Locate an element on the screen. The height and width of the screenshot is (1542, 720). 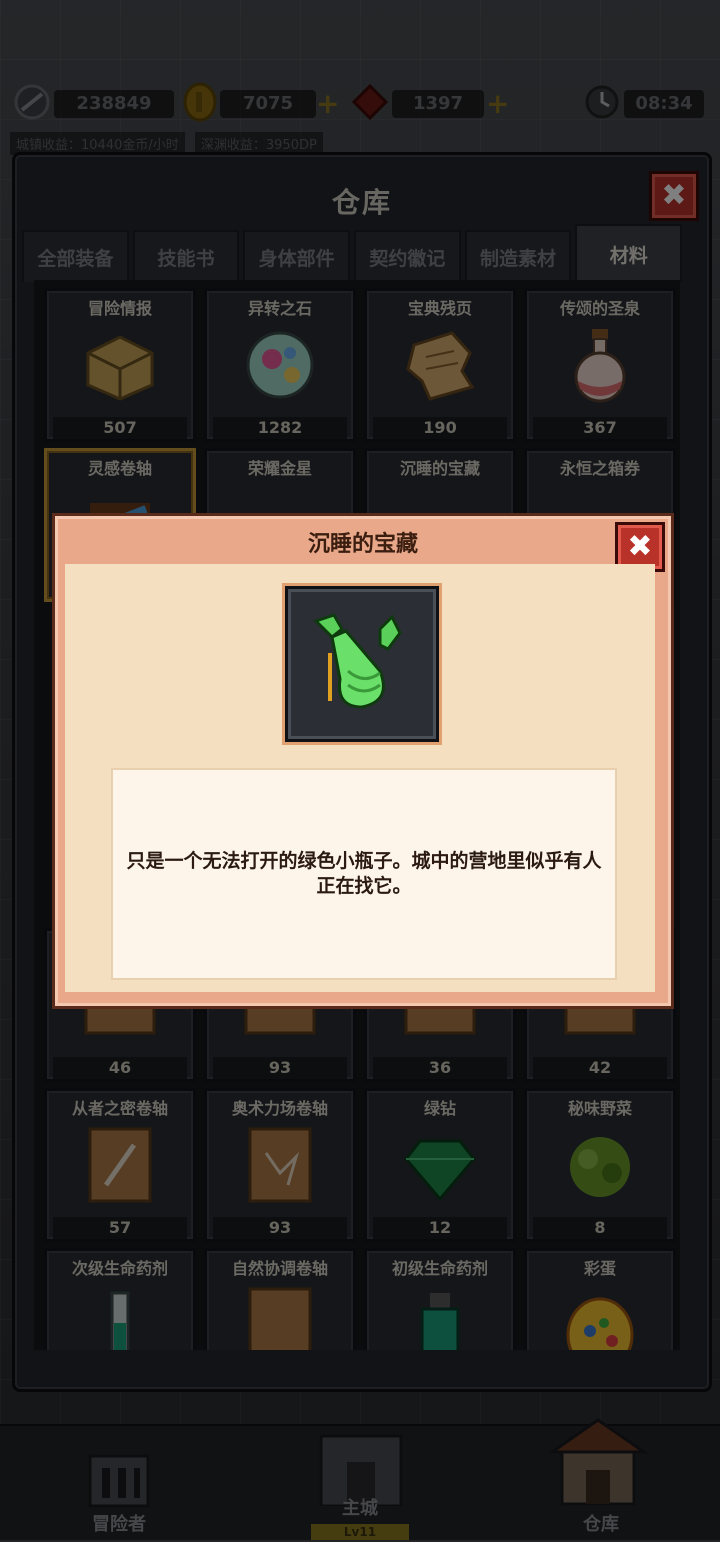
dialog-title: 沉睡的宝藏 is located at coordinates (362, 544).